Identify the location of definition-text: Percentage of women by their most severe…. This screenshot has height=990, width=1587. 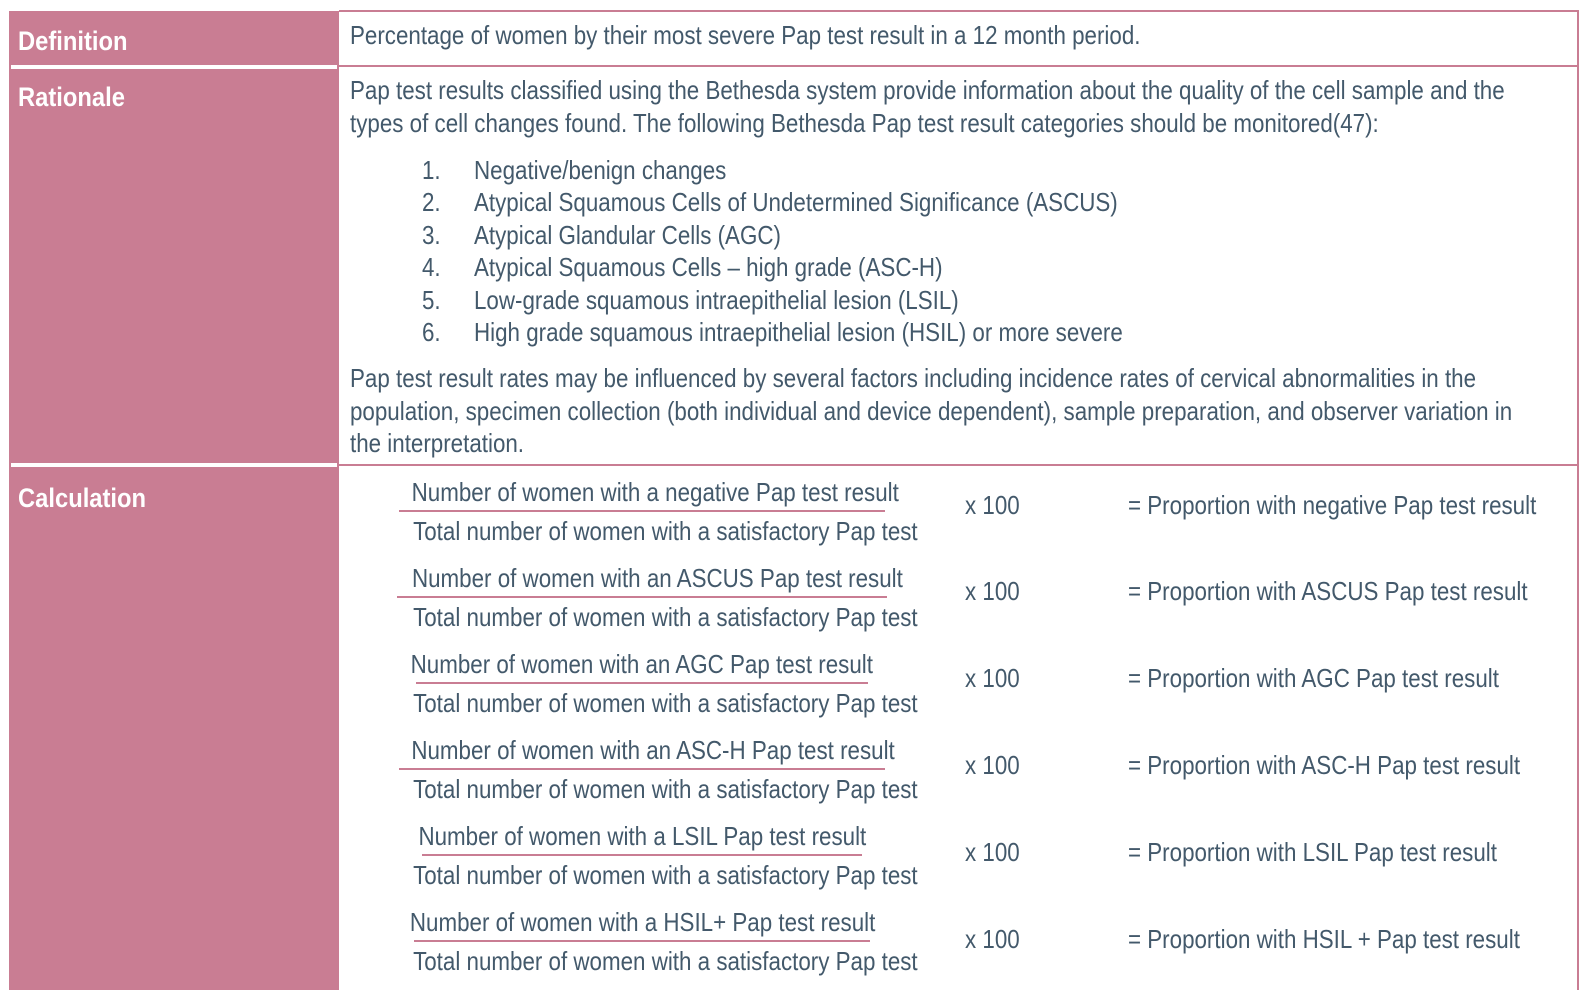
(745, 35).